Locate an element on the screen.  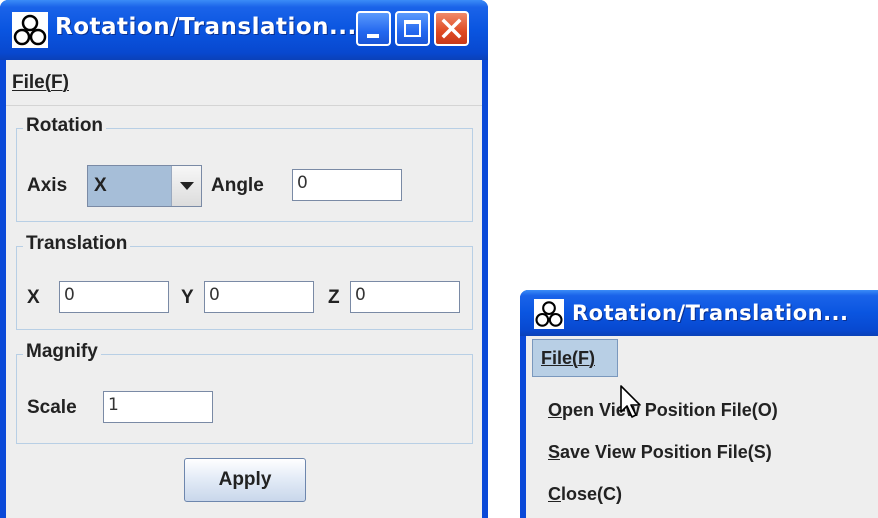
menu-file: File(F) is located at coordinates (40, 83).